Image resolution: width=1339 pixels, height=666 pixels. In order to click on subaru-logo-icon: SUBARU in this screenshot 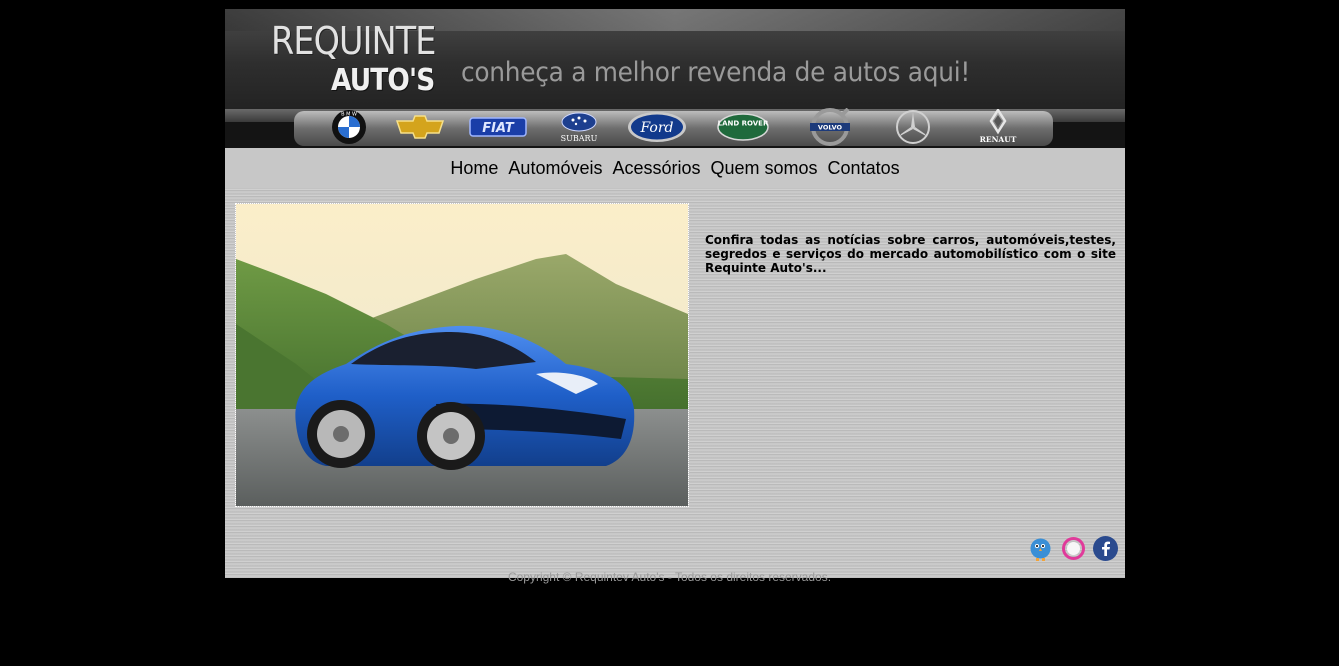, I will do `click(579, 127)`.